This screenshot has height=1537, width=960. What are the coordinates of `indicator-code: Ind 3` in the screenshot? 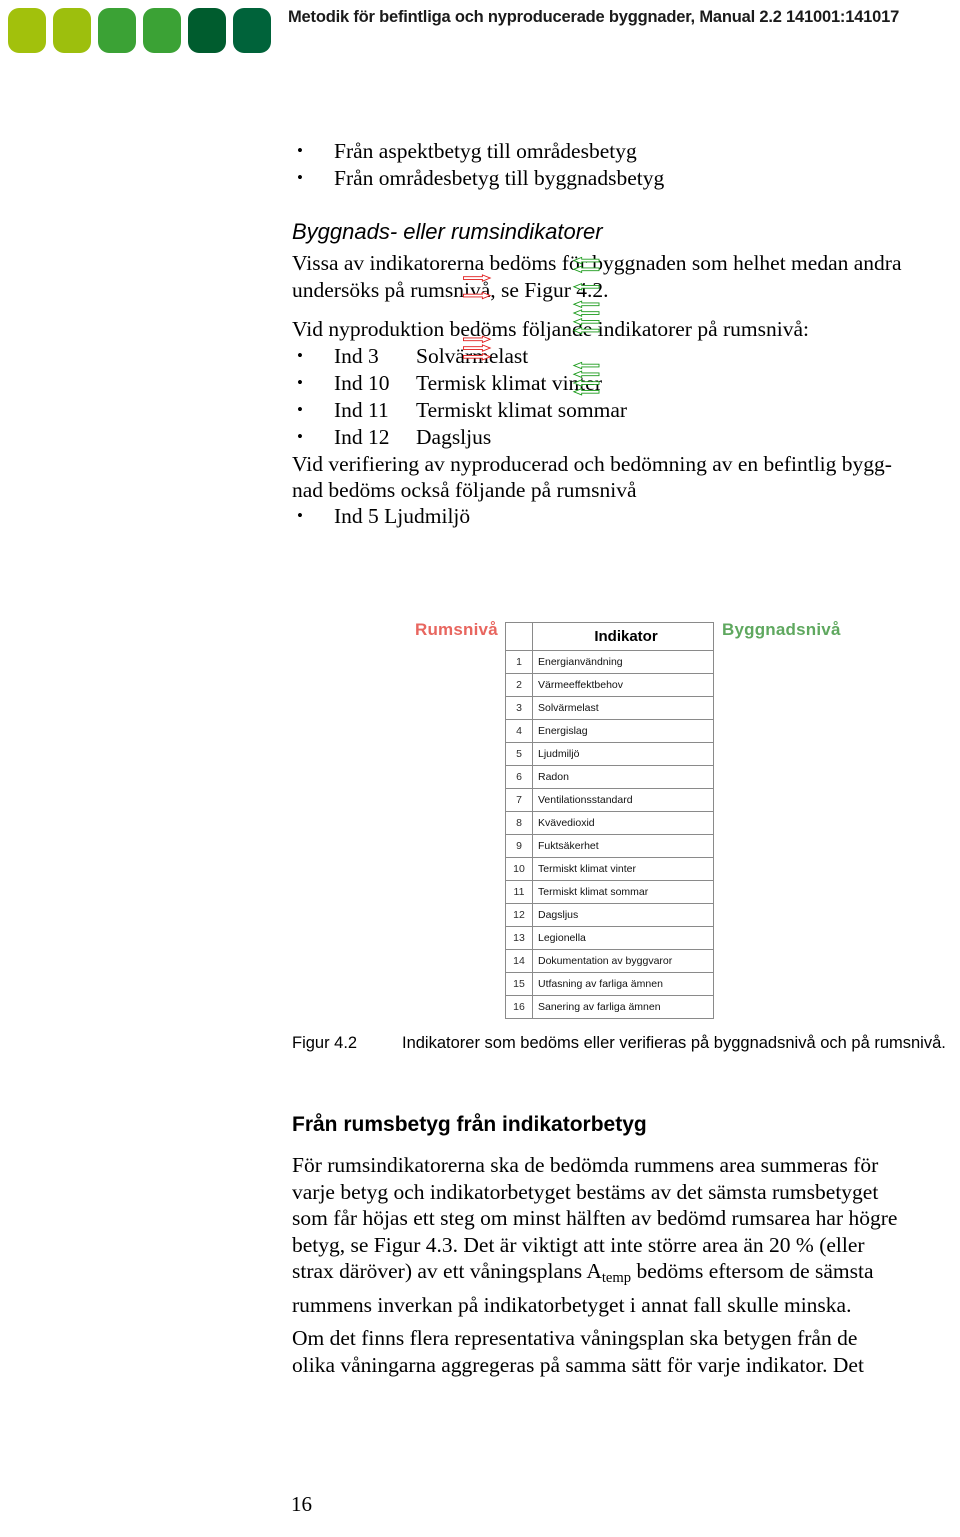 It's located at (356, 356).